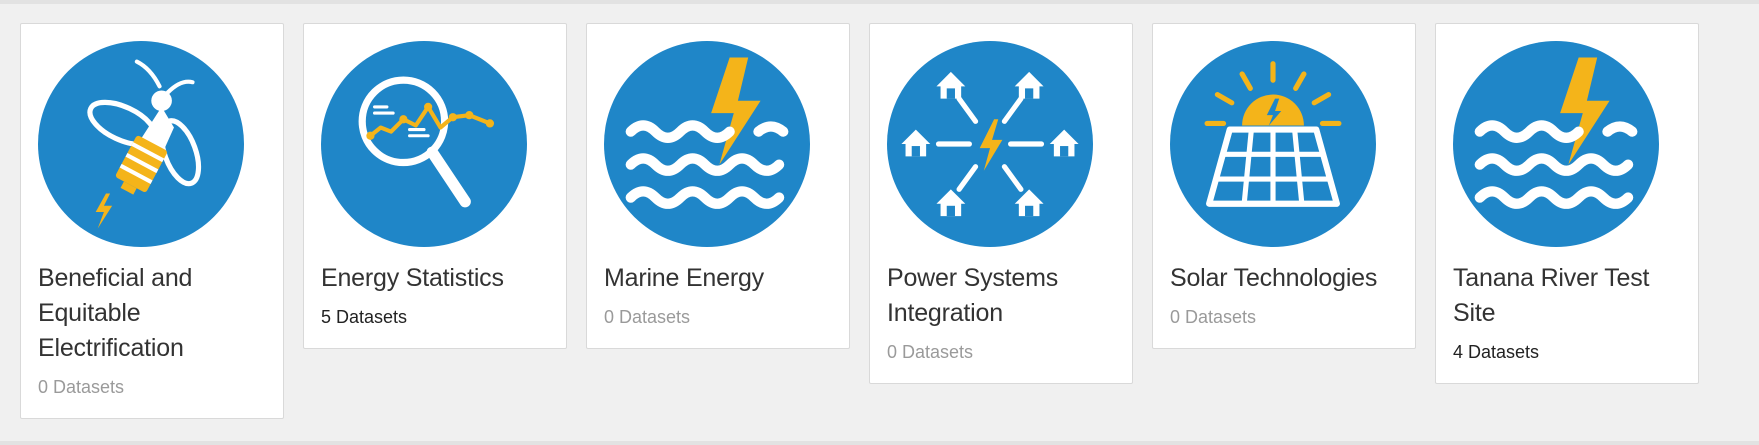 This screenshot has height=445, width=1759. I want to click on solar-panel-sun-icon, so click(1273, 144).